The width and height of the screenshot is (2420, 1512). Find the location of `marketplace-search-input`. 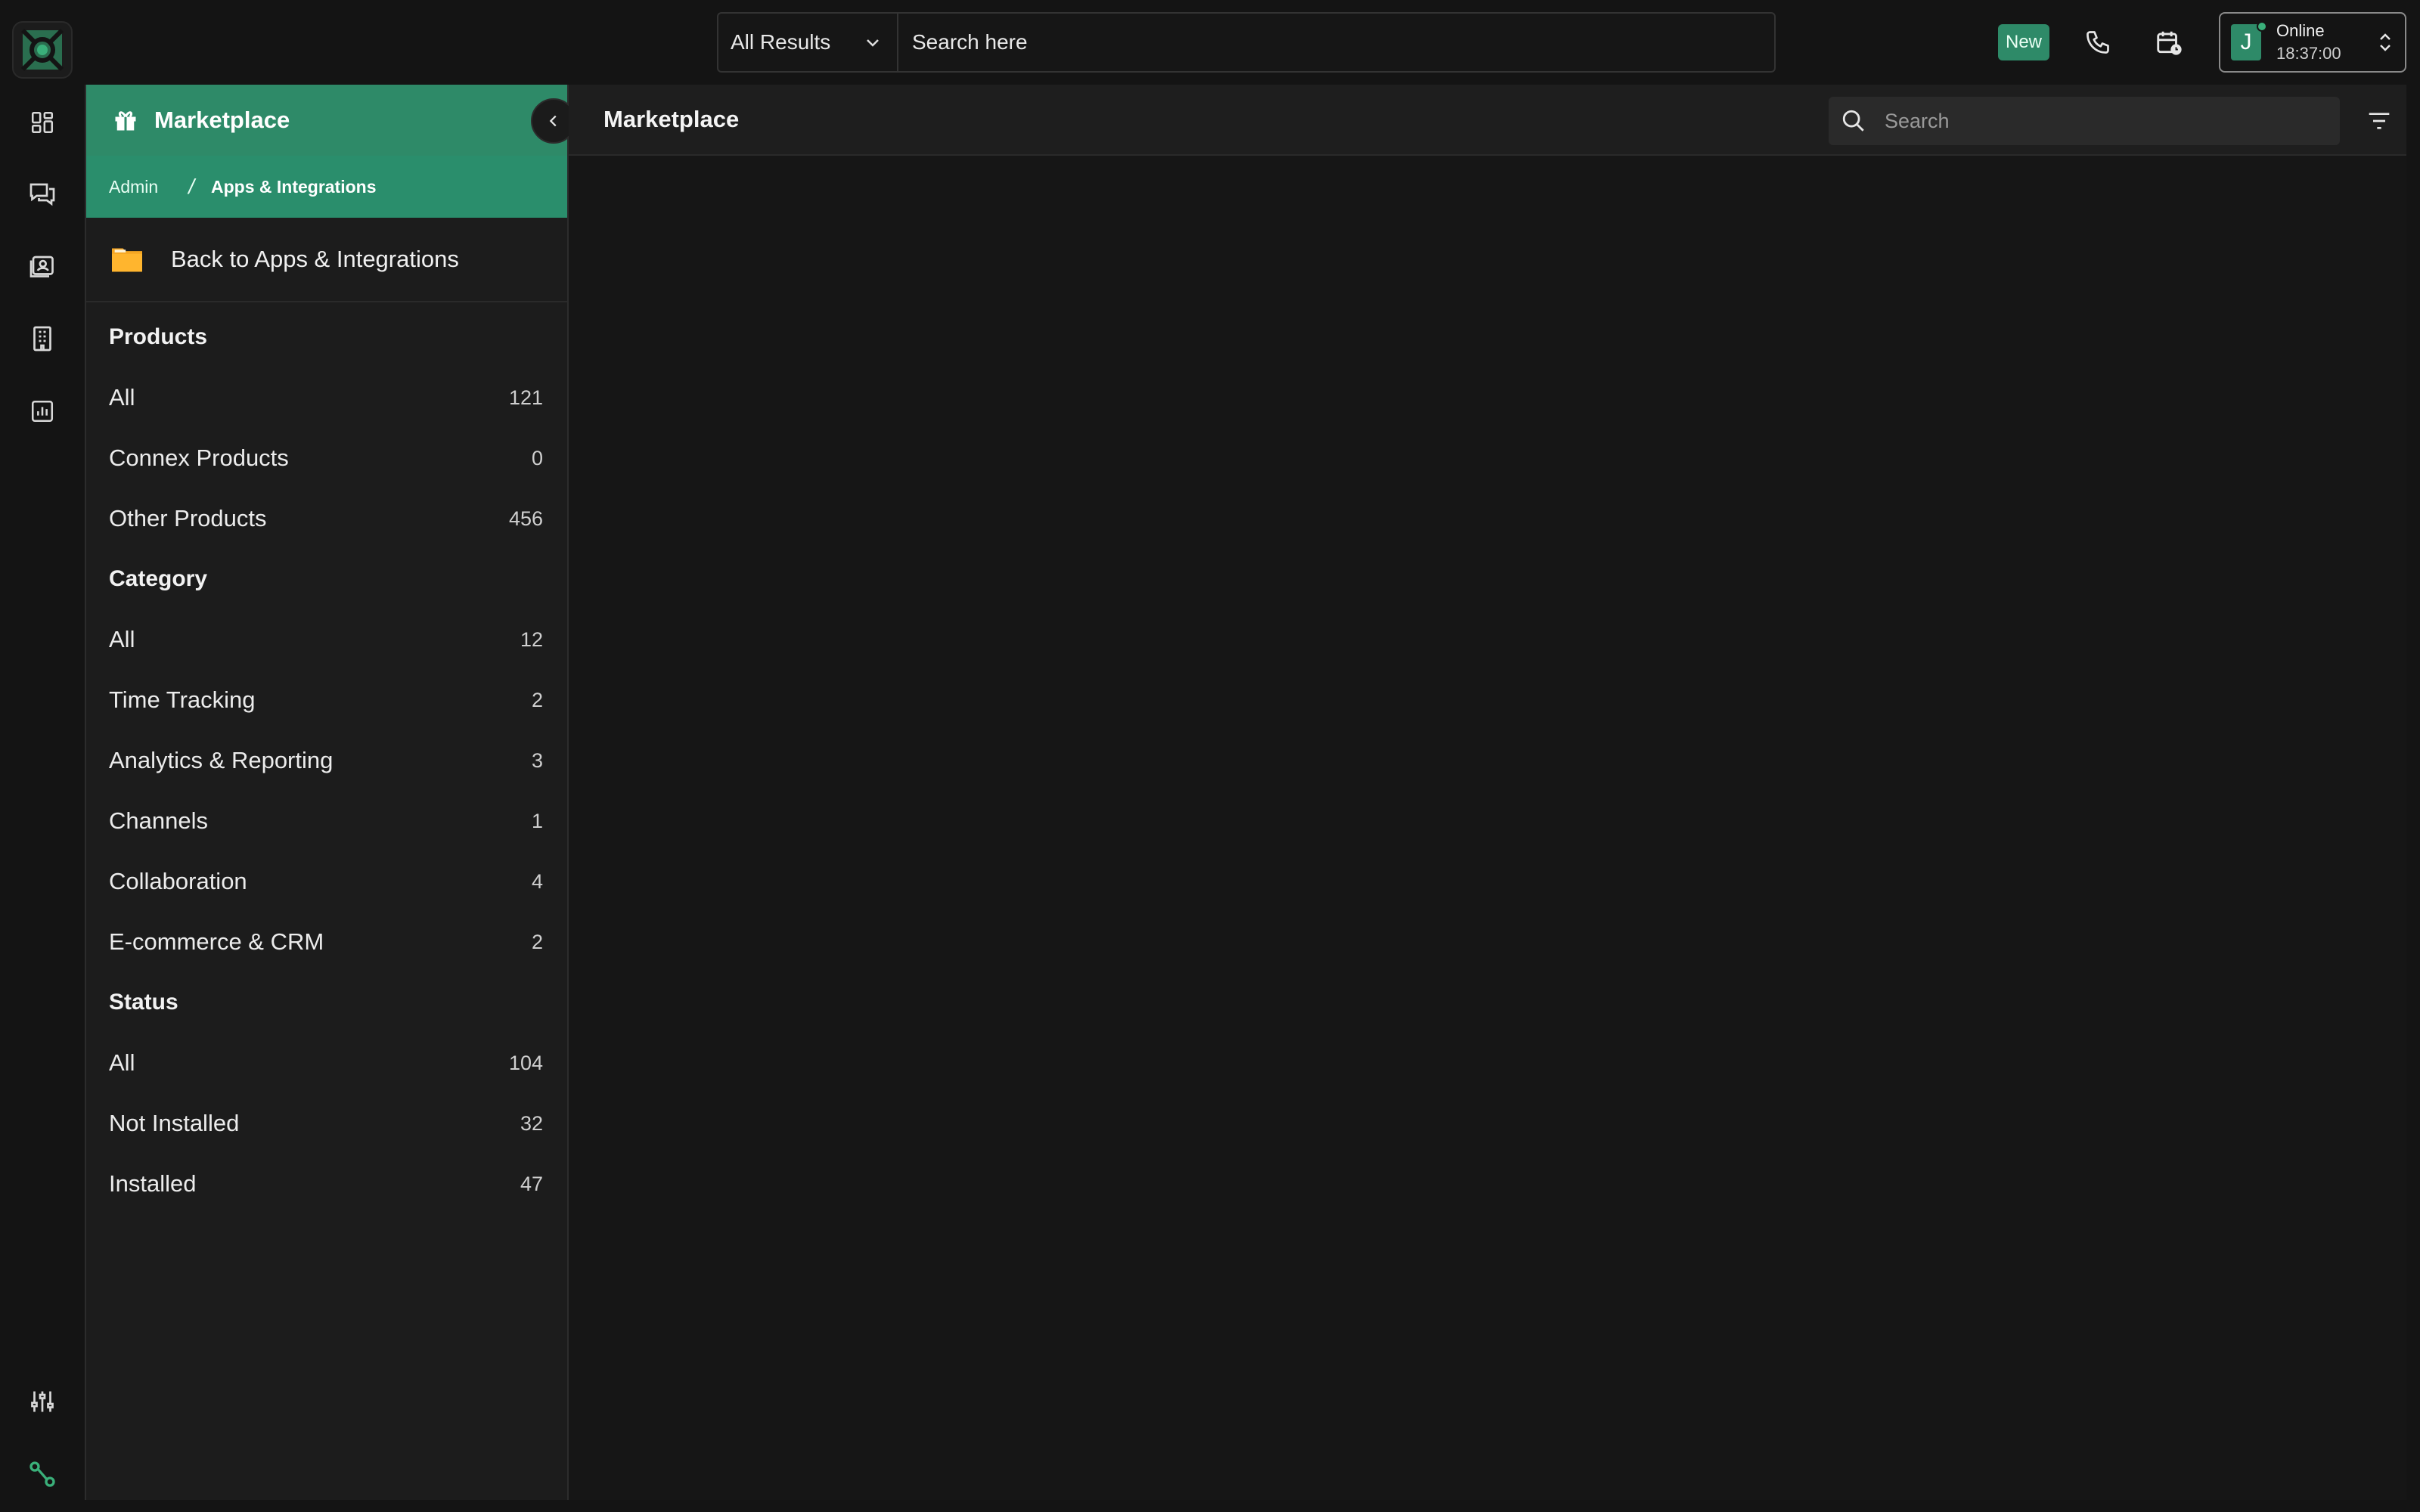

marketplace-search-input is located at coordinates (2103, 121).